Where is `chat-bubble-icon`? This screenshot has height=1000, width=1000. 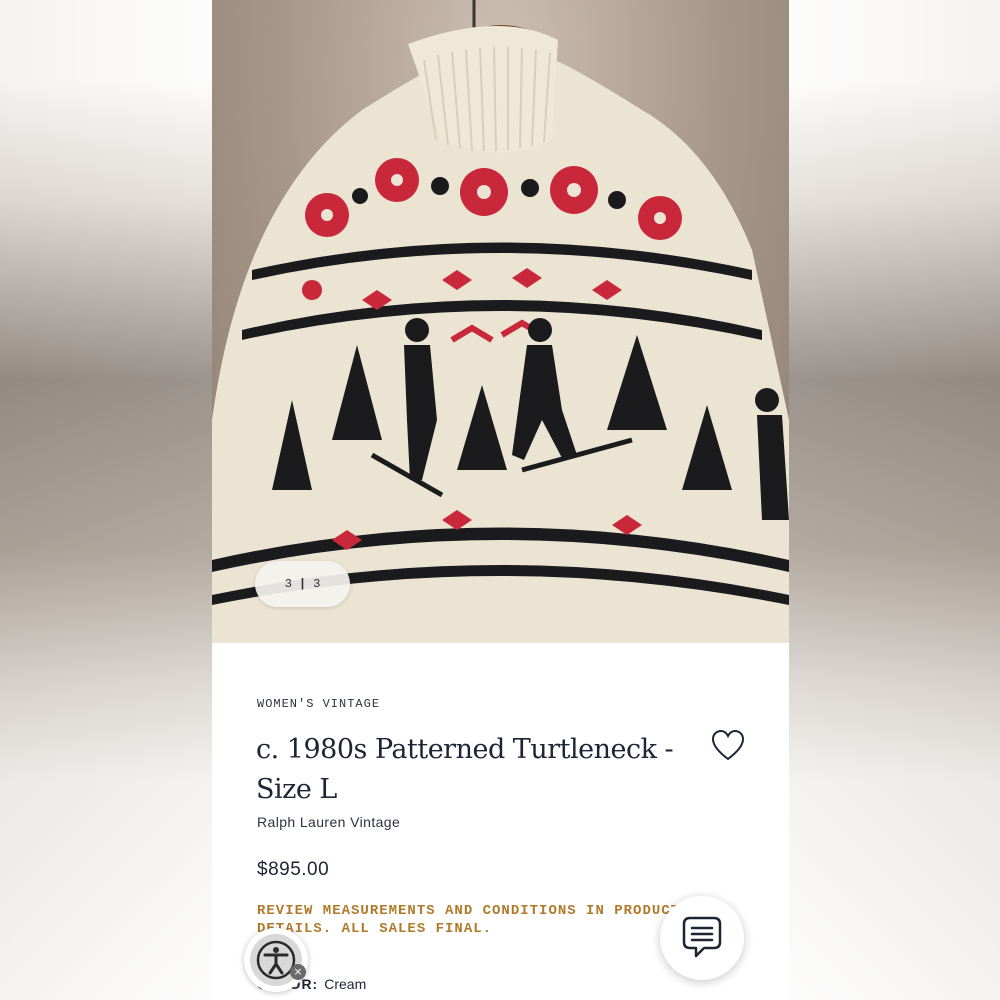 chat-bubble-icon is located at coordinates (702, 937).